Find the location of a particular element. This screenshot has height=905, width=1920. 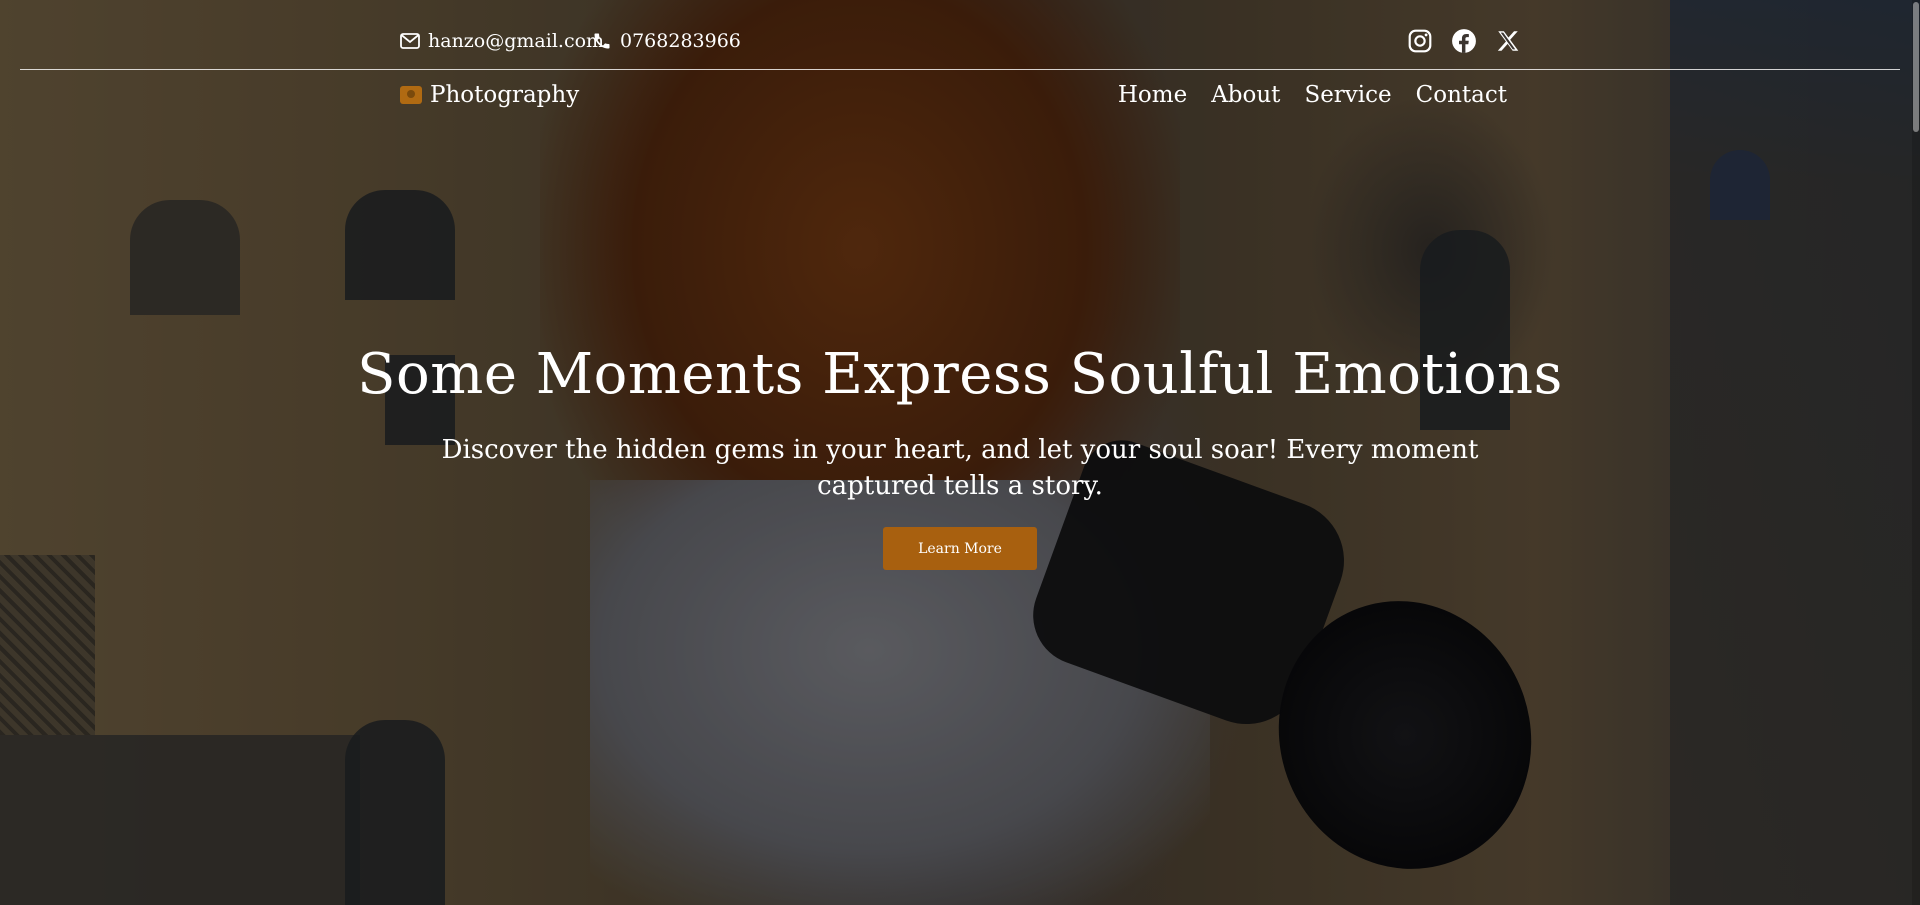

mail-icon is located at coordinates (410, 41).